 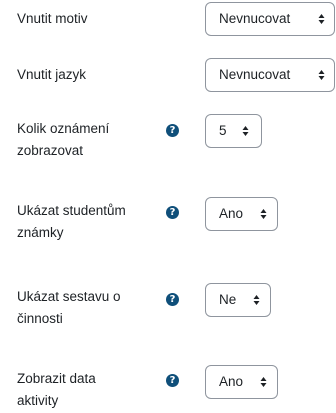 What do you see at coordinates (69, 296) in the screenshot?
I see `setting-label-line1: Ukázat sestavu o` at bounding box center [69, 296].